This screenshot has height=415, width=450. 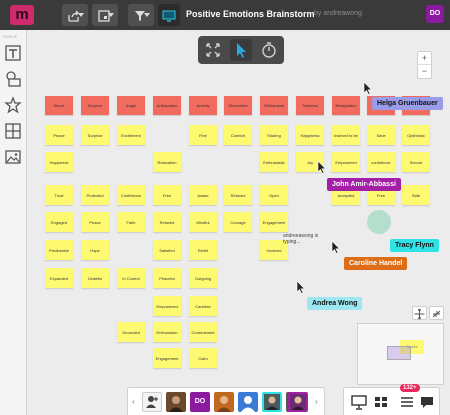 I want to click on collaborator-tag-andrea: Andrea Wong, so click(x=335, y=303).